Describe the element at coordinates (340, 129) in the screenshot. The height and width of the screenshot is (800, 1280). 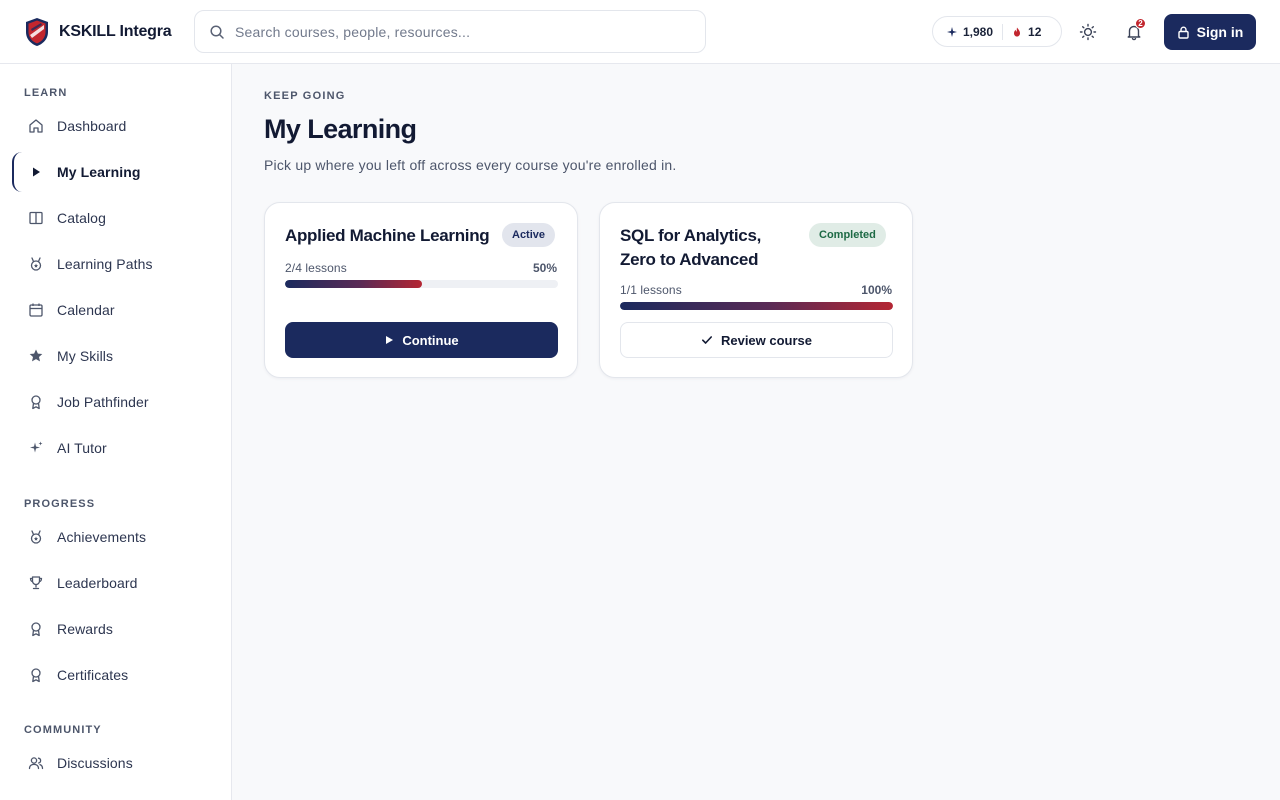
I see `page-title: My Learning` at that location.